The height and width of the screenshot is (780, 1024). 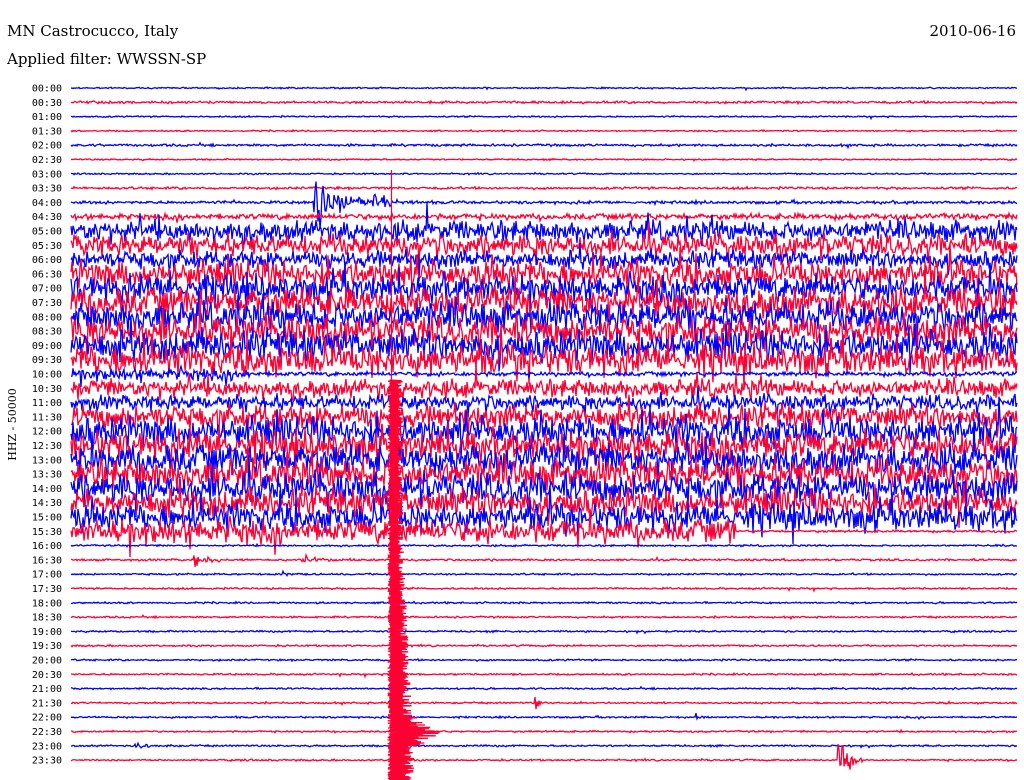 I want to click on time-label: 09:30, so click(x=47, y=360).